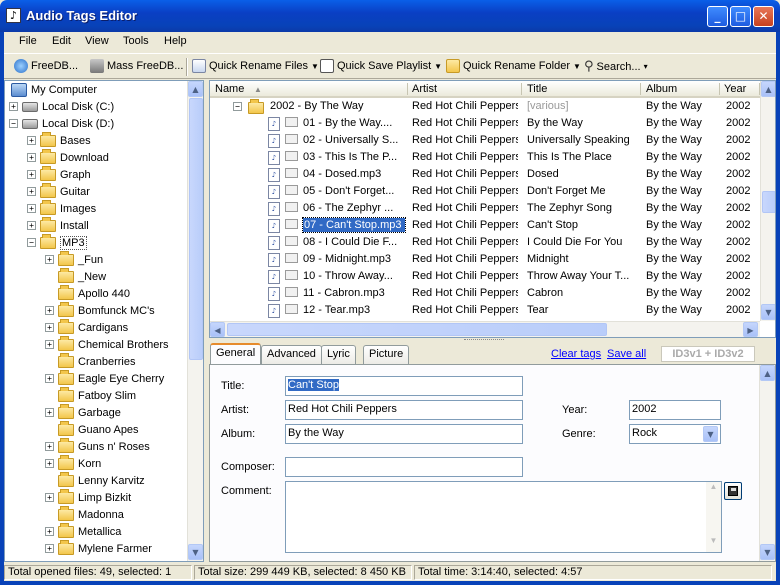  I want to click on comment-field, so click(503, 517).